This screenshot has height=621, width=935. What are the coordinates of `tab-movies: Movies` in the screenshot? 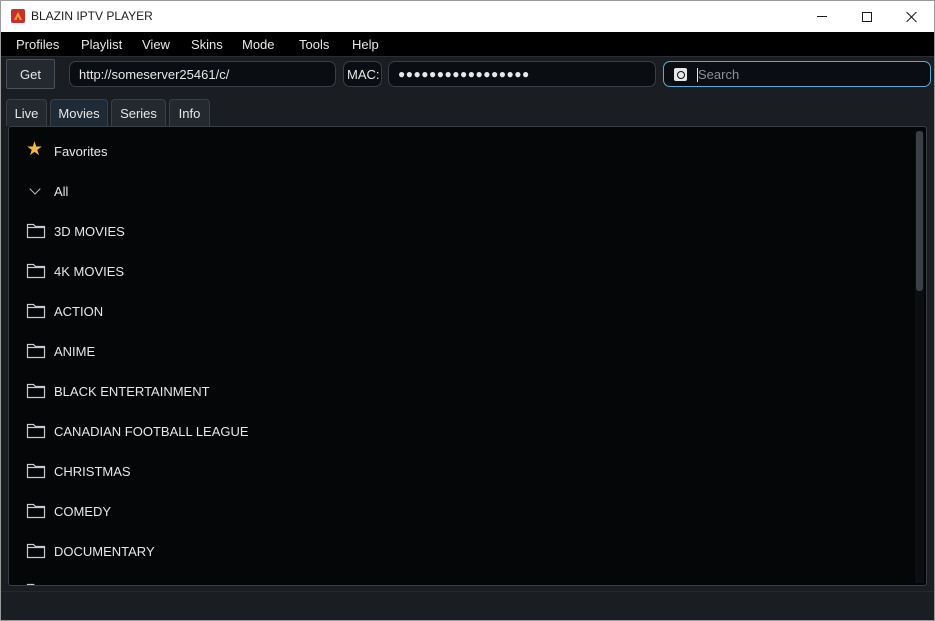 It's located at (79, 112).